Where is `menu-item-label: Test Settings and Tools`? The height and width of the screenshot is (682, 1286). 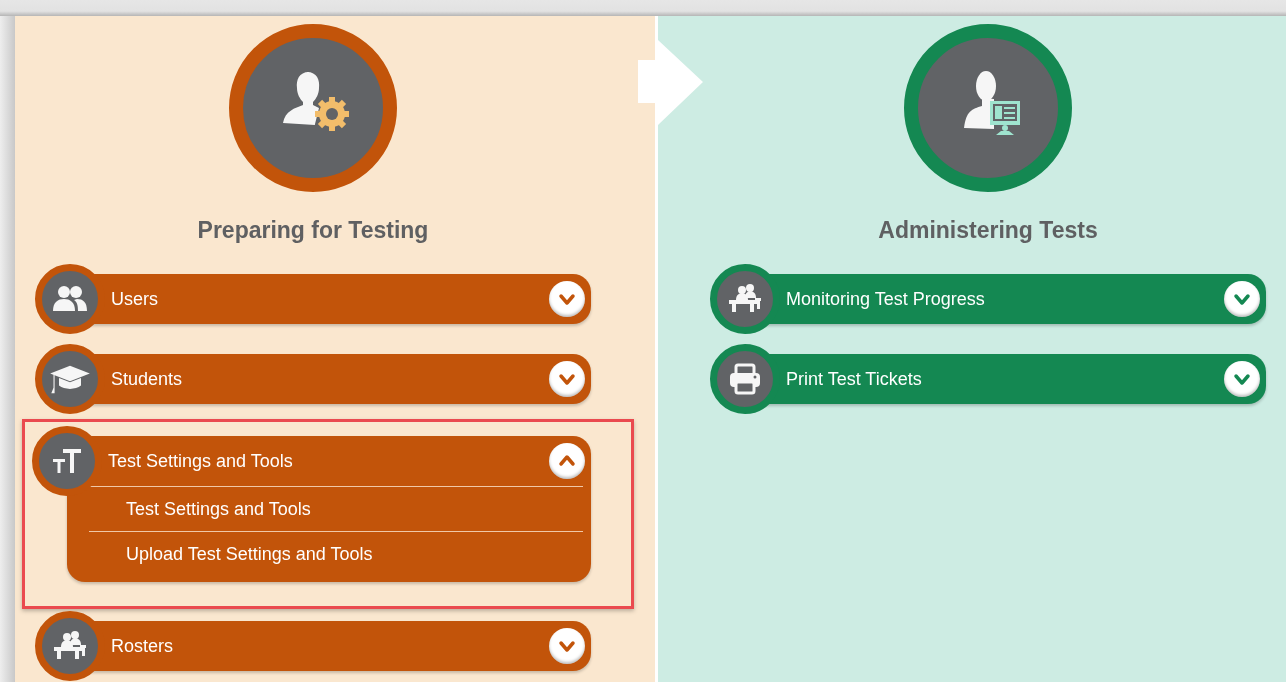
menu-item-label: Test Settings and Tools is located at coordinates (201, 461).